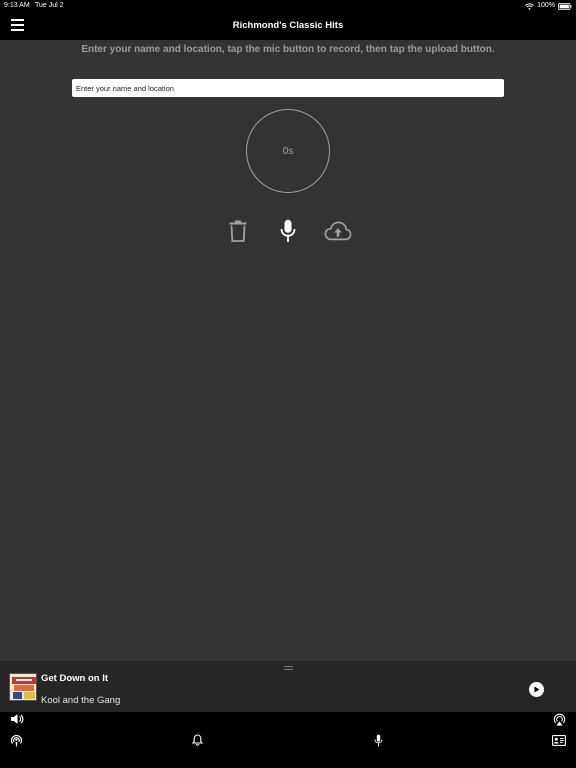  Describe the element at coordinates (49, 5) in the screenshot. I see `status-date: Tue Jul 2` at that location.